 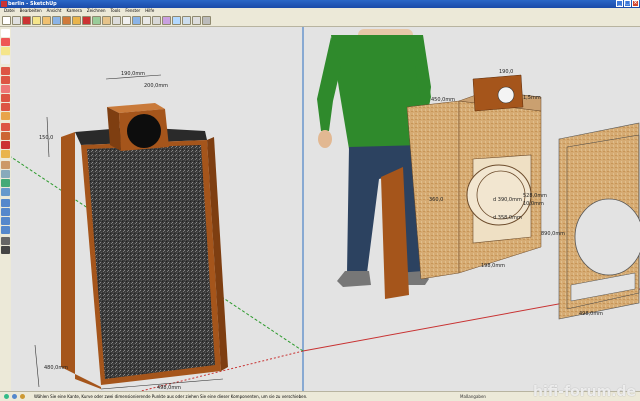 I want to click on arc-tool-icon, so click(x=56, y=20).